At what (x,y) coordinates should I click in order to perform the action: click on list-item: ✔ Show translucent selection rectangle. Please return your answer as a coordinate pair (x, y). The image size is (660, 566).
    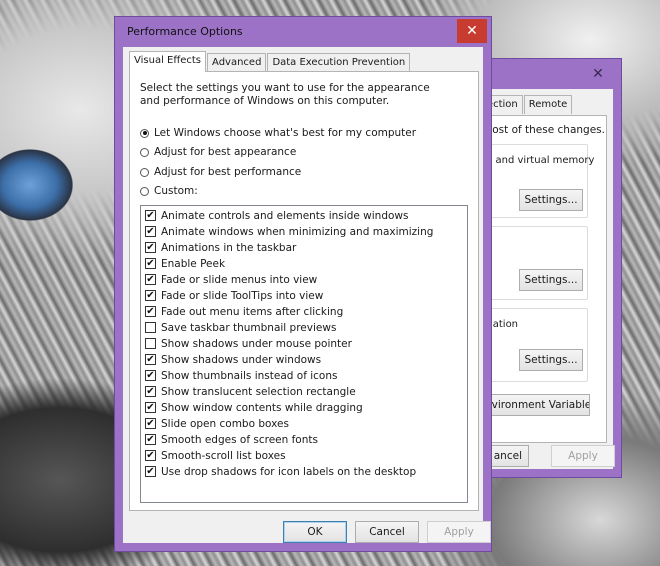
    Looking at the image, I should click on (250, 391).